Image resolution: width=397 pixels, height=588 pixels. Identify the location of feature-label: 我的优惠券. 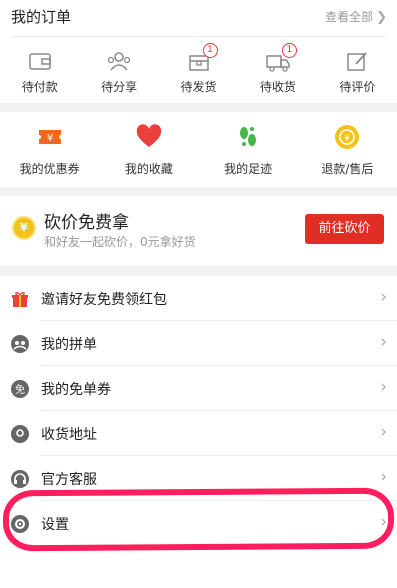
(49, 169).